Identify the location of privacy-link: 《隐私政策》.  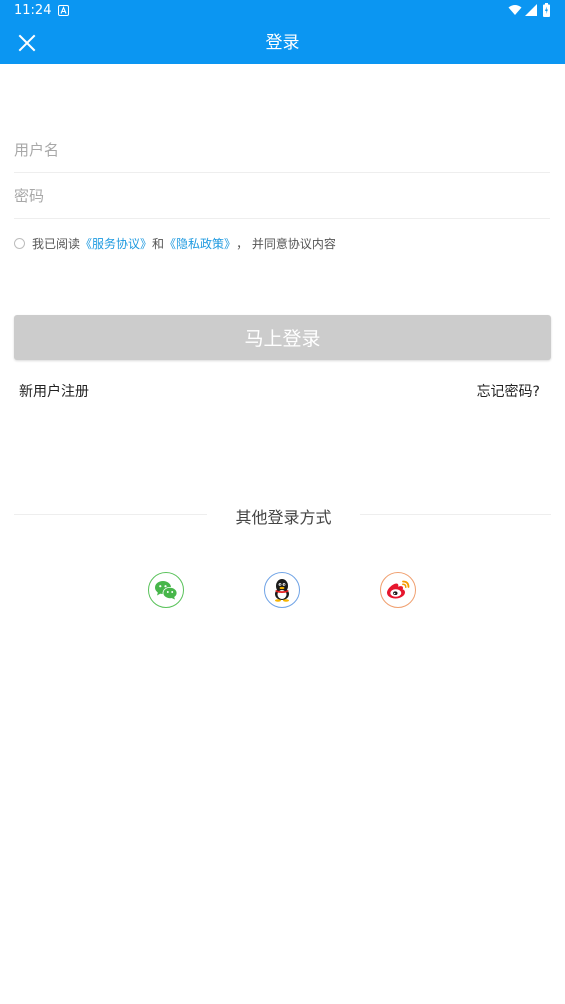
(200, 243).